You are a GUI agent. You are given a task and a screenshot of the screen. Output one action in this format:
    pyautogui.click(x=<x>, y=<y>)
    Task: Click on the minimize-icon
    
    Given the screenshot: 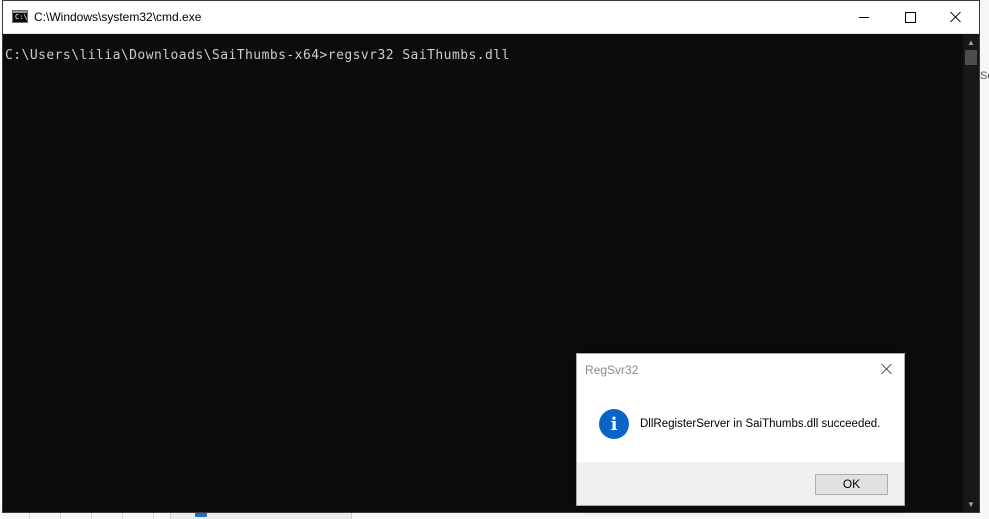 What is the action you would take?
    pyautogui.click(x=864, y=17)
    